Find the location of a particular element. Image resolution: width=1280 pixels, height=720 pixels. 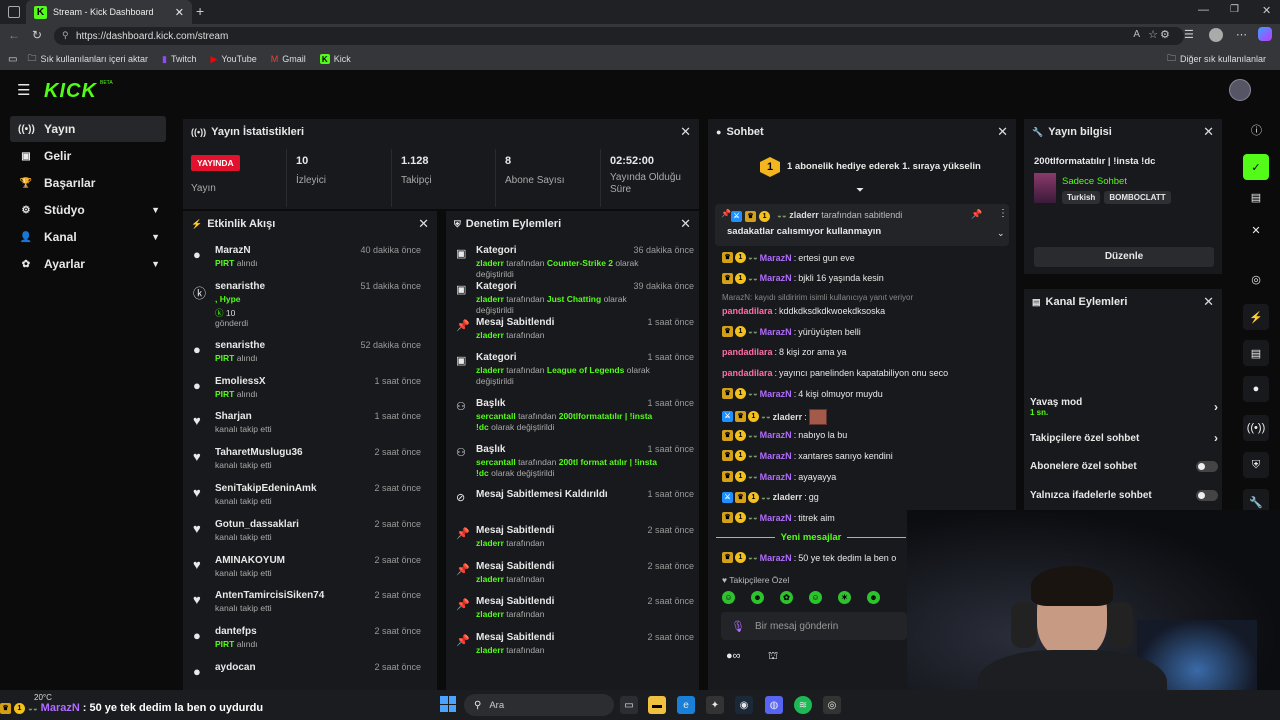

chevron-down-icon: ⌄ is located at coordinates (1001, 233).